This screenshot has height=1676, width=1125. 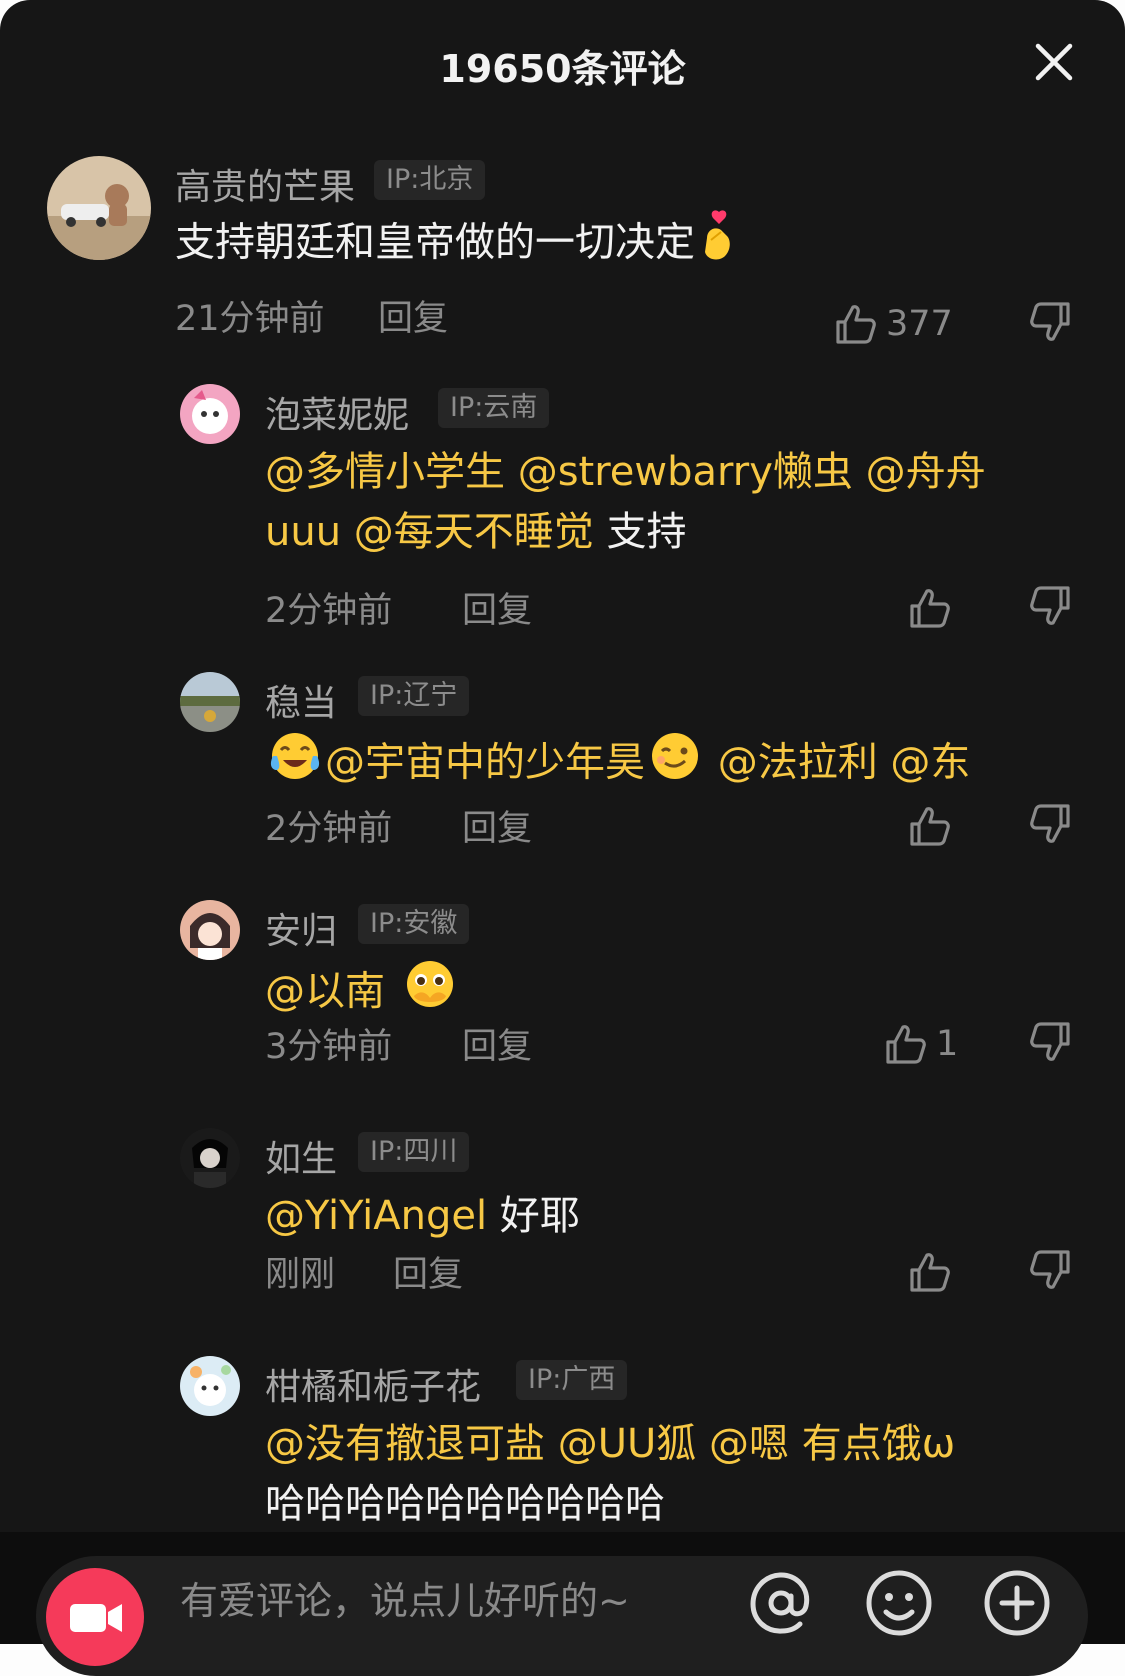 What do you see at coordinates (625, 502) in the screenshot?
I see `comment-text: @多情小学生 @strewbarry懒虫 @舟舟 uuu @每天不睡觉 支持` at bounding box center [625, 502].